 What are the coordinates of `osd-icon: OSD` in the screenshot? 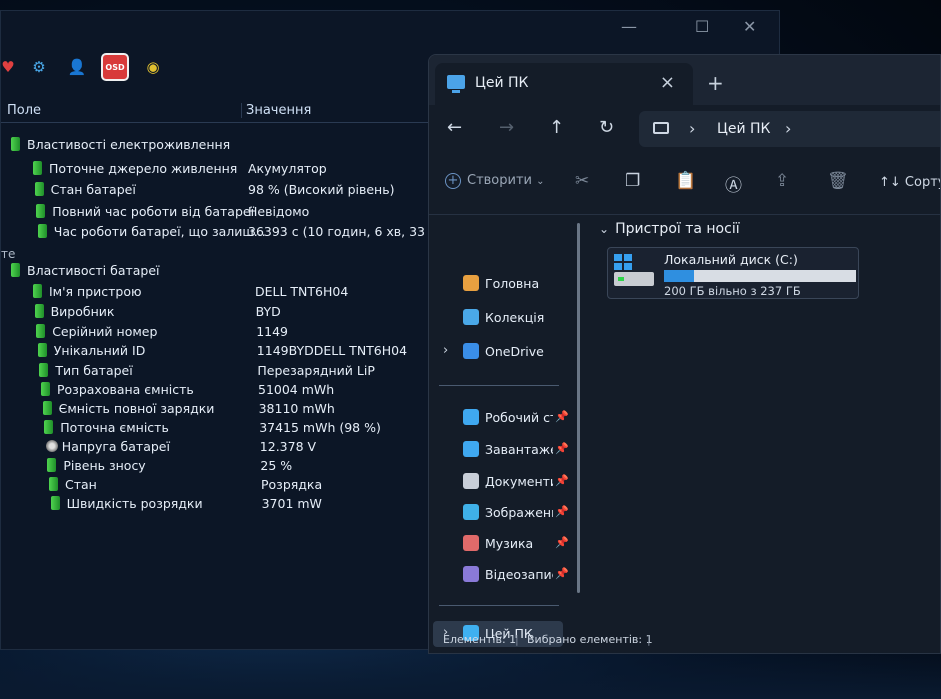 It's located at (115, 67).